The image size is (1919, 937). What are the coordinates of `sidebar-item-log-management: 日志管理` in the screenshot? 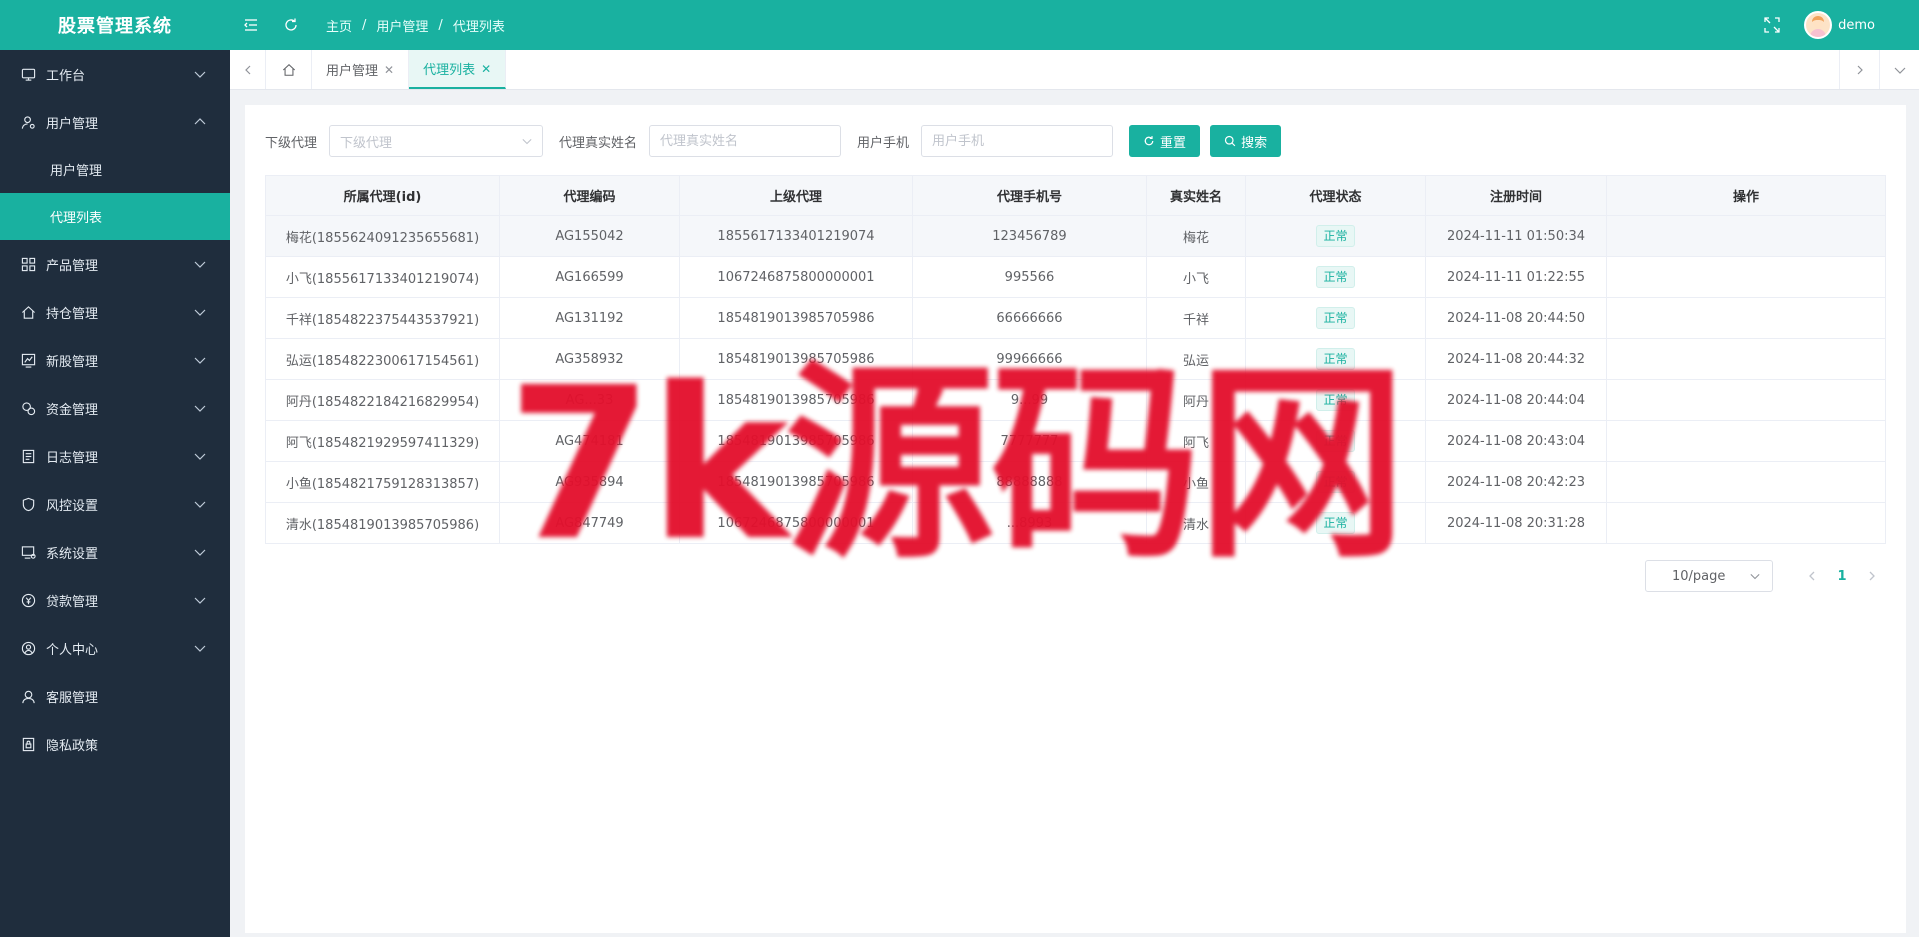 It's located at (115, 456).